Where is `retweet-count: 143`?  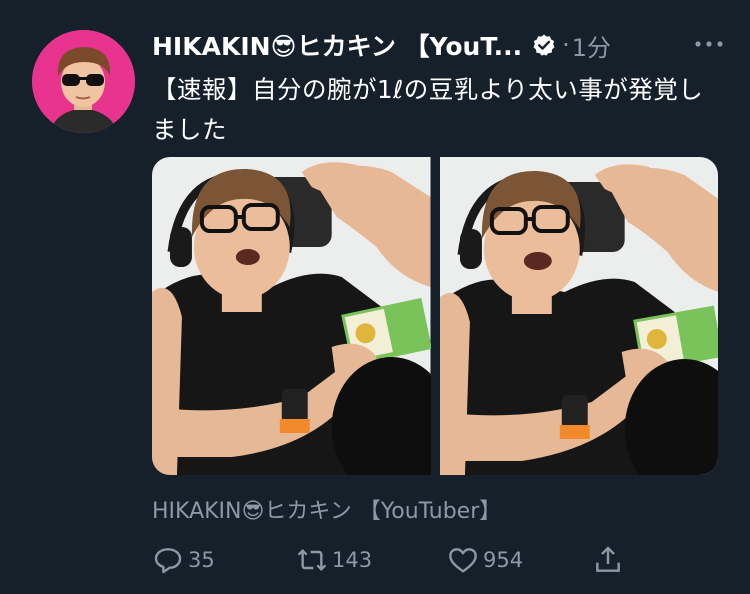 retweet-count: 143 is located at coordinates (352, 560).